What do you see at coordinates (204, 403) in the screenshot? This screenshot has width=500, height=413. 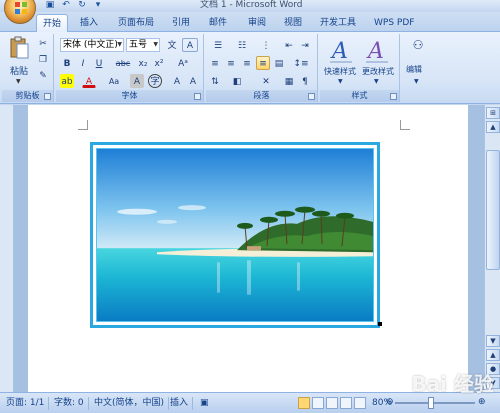 I see `macro-record-icon: ▣` at bounding box center [204, 403].